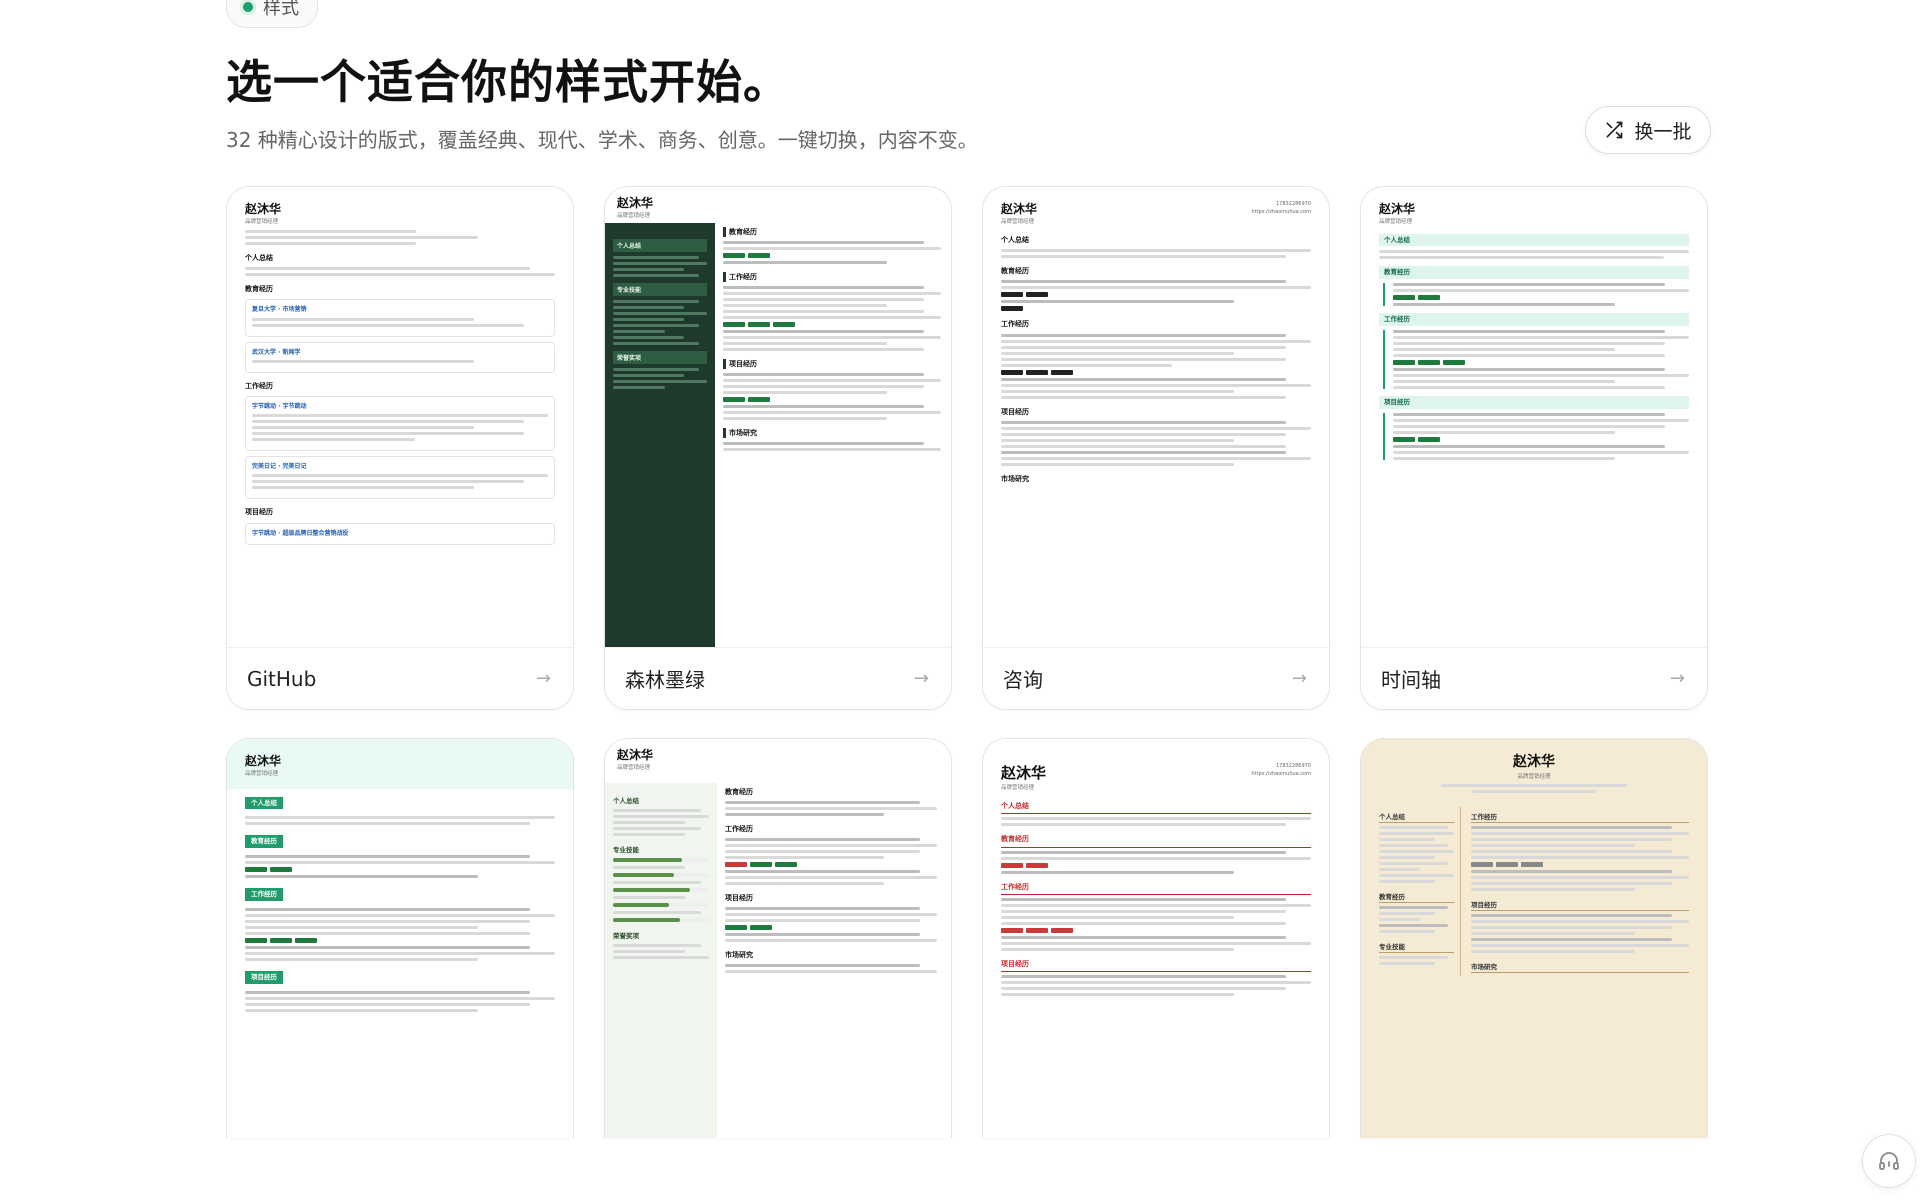  I want to click on template-card-forest-green: 赵沐华 品牌营销经理 个人总结 专业技能 荣誉奖项 教育经历 工作经历 项目经历, so click(778, 448).